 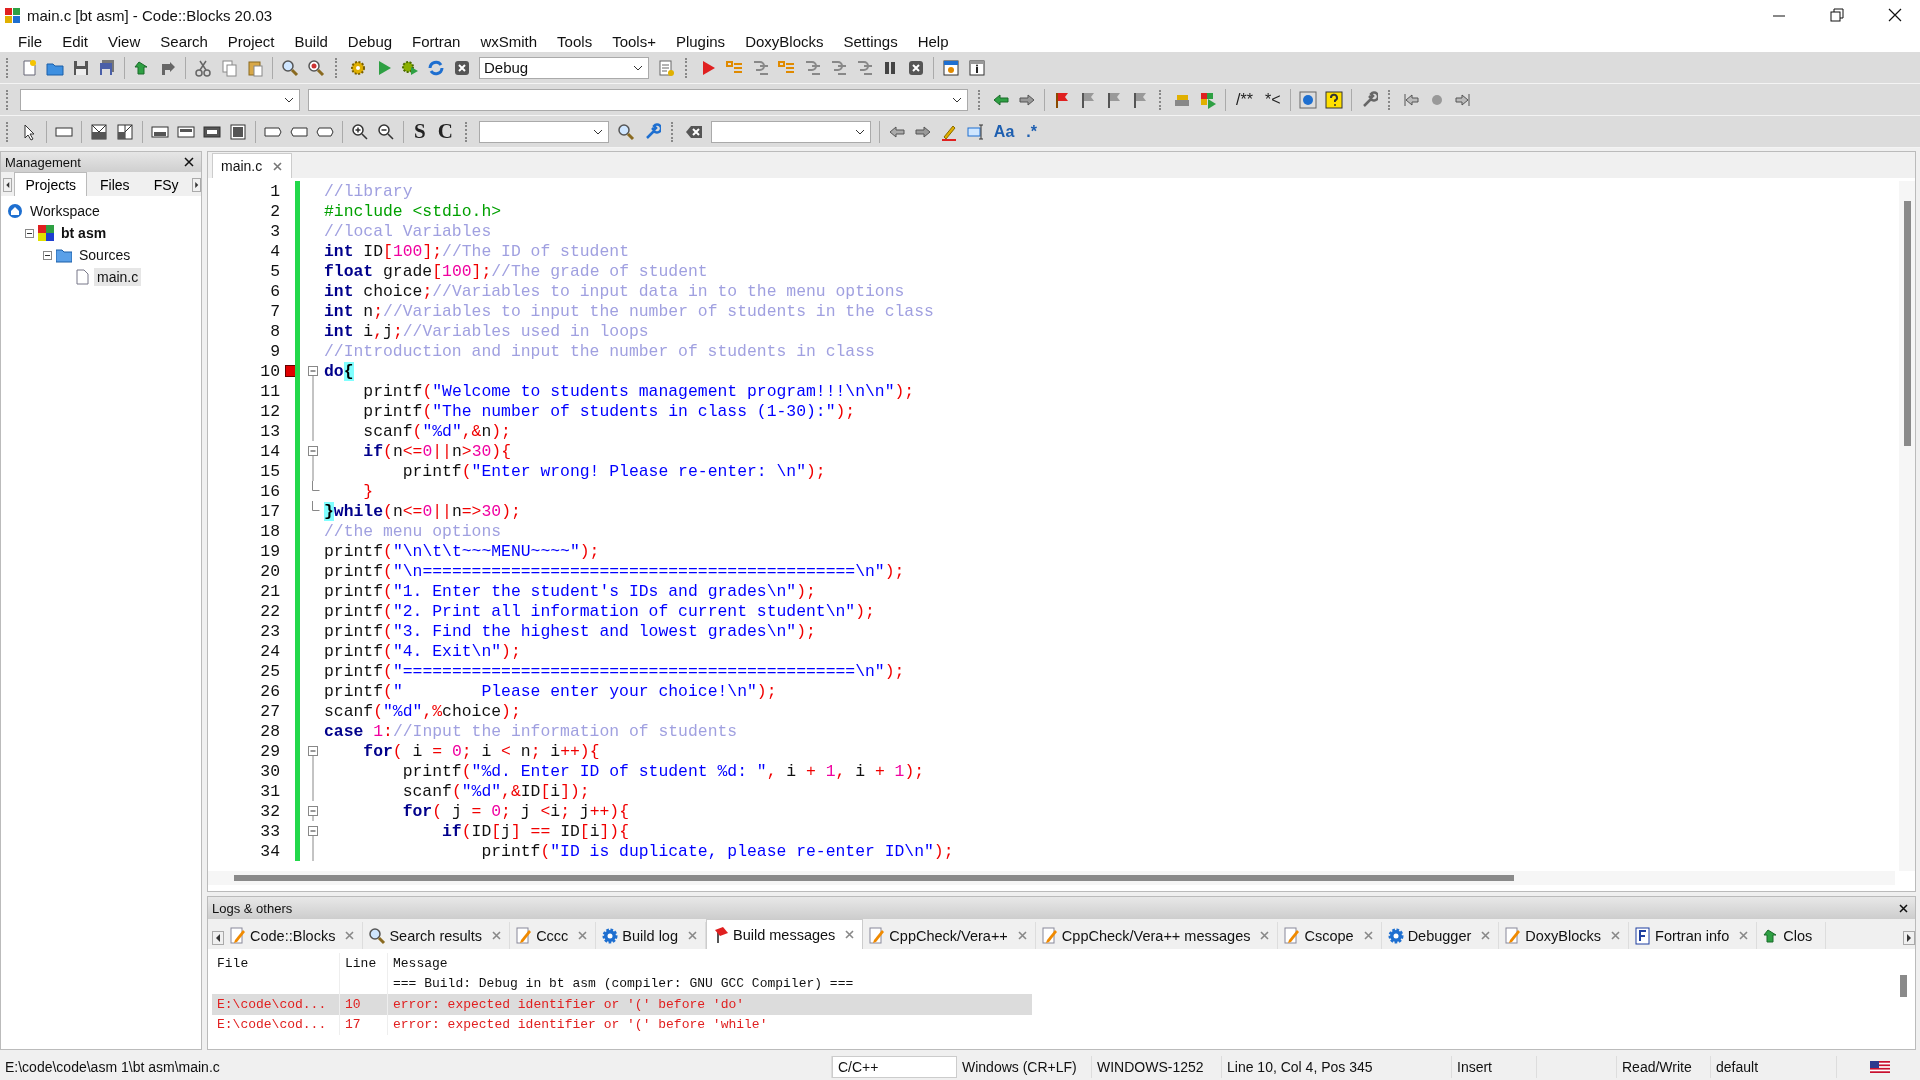 I want to click on tab-label: Cscope, so click(x=1329, y=935).